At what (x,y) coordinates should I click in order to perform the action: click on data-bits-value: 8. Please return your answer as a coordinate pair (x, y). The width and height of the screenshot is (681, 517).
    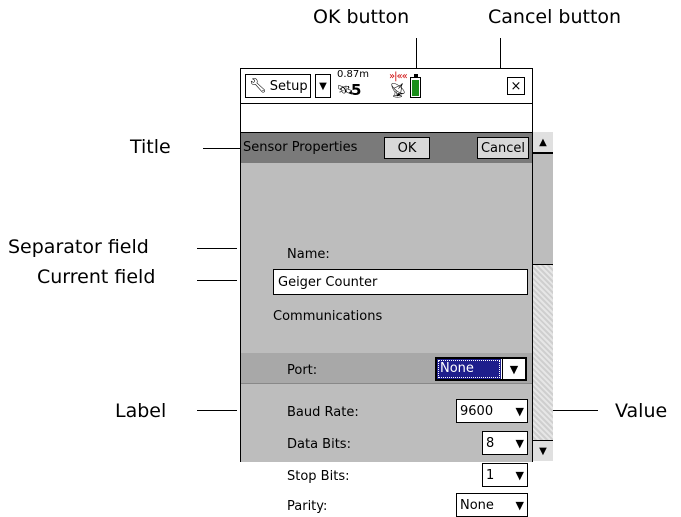
    Looking at the image, I should click on (490, 443).